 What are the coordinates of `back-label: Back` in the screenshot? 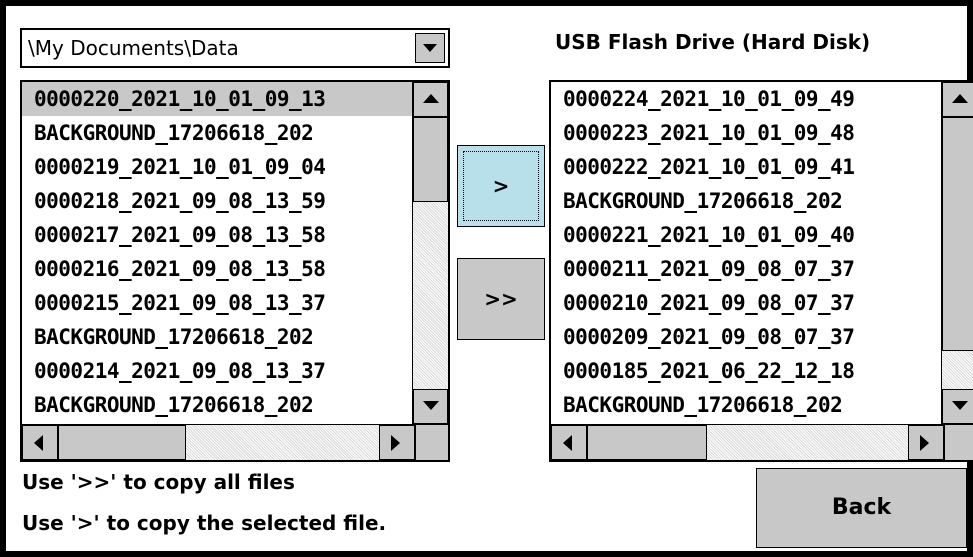 It's located at (861, 507).